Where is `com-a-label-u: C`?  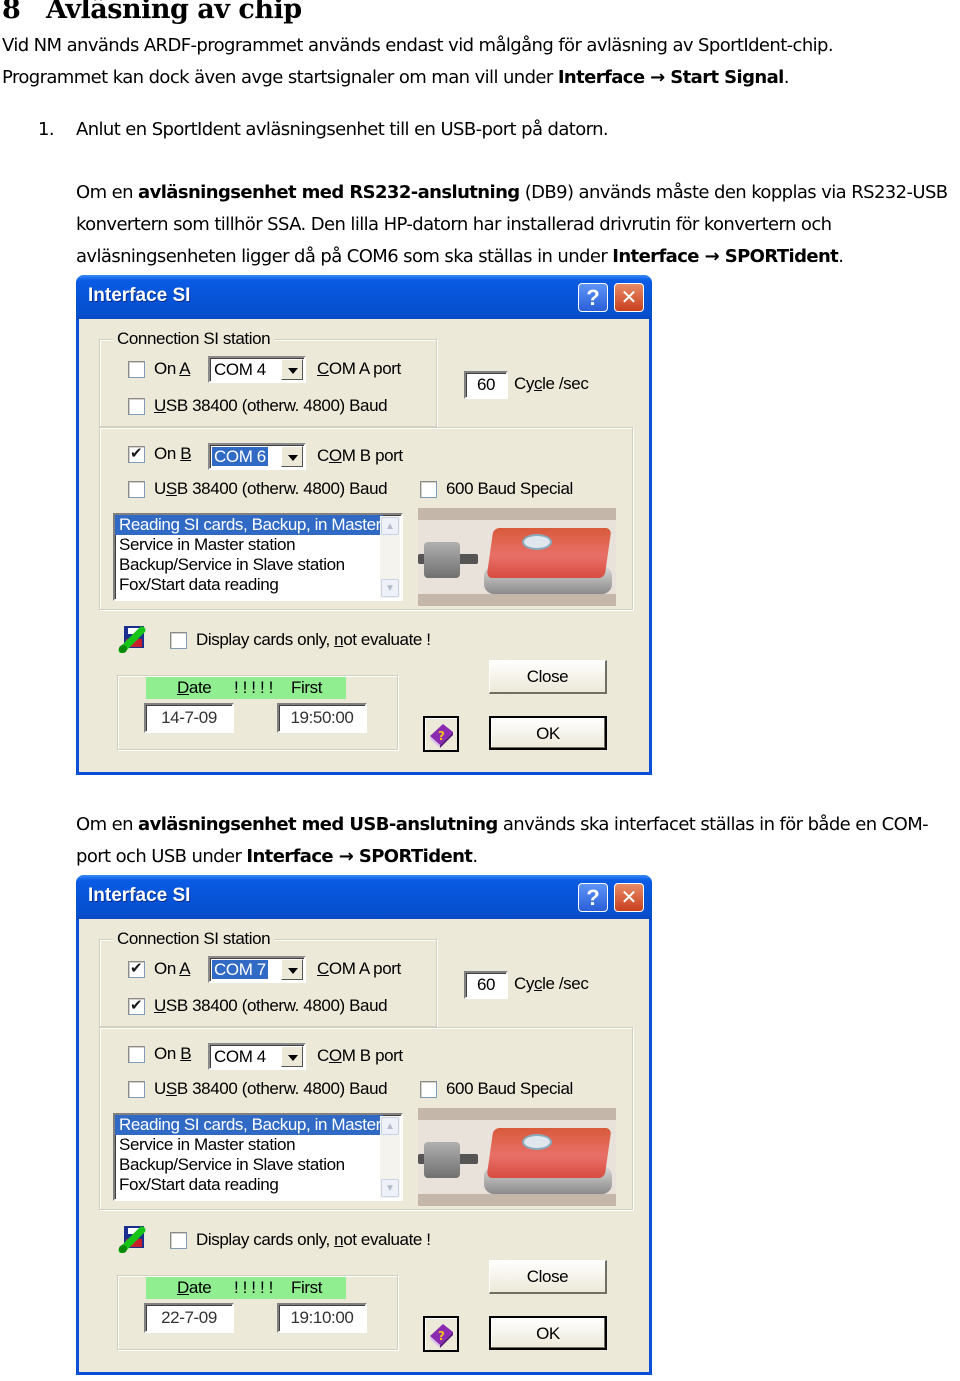
com-a-label-u: C is located at coordinates (323, 968).